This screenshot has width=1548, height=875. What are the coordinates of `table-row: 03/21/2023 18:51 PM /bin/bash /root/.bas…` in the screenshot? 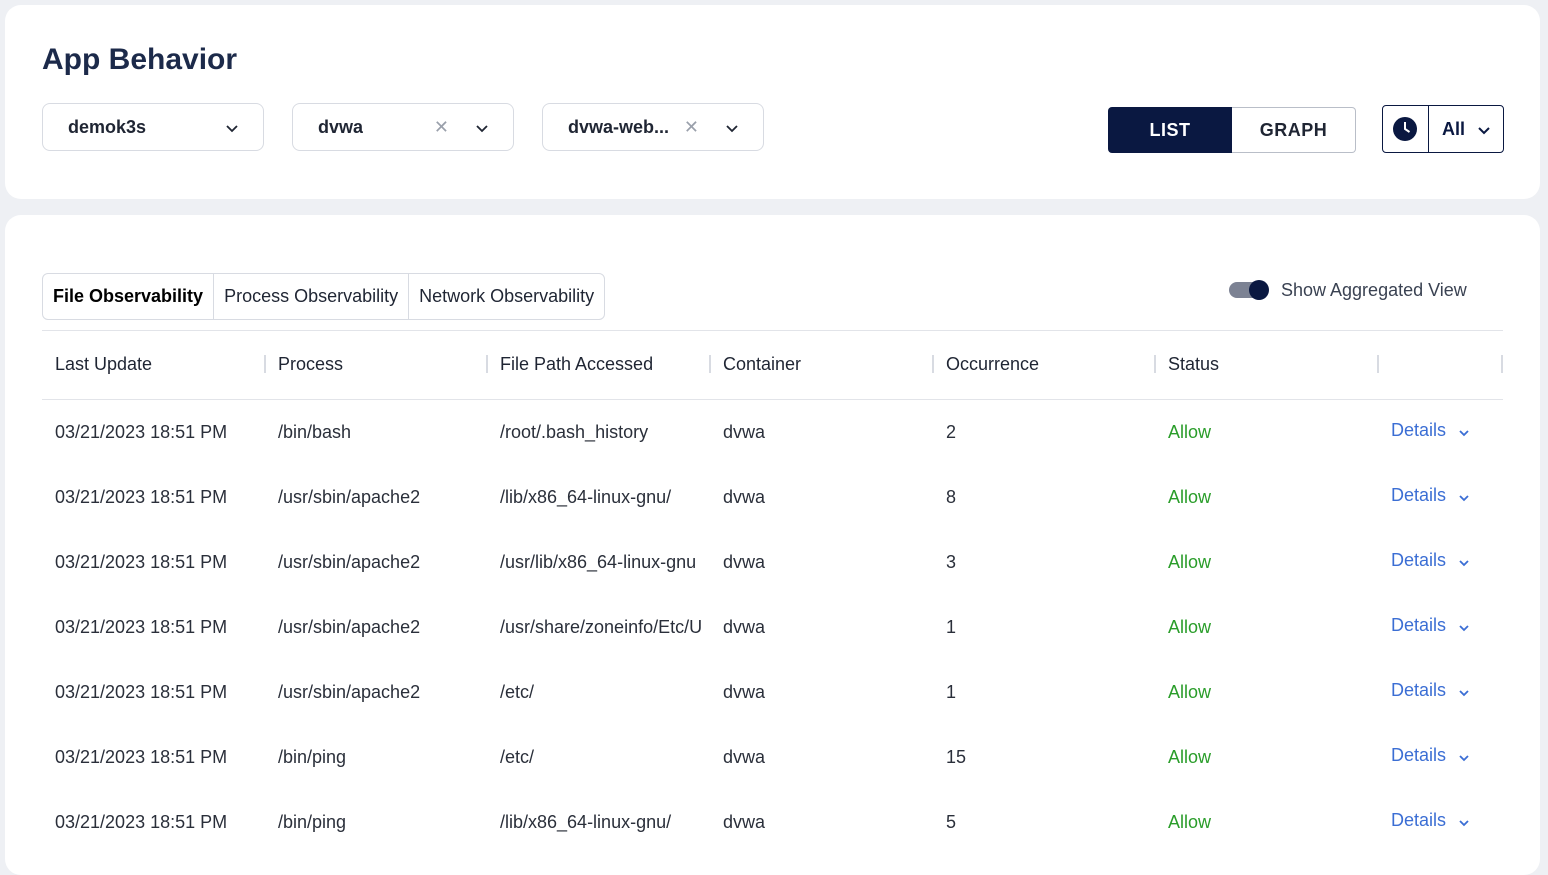 It's located at (772, 432).